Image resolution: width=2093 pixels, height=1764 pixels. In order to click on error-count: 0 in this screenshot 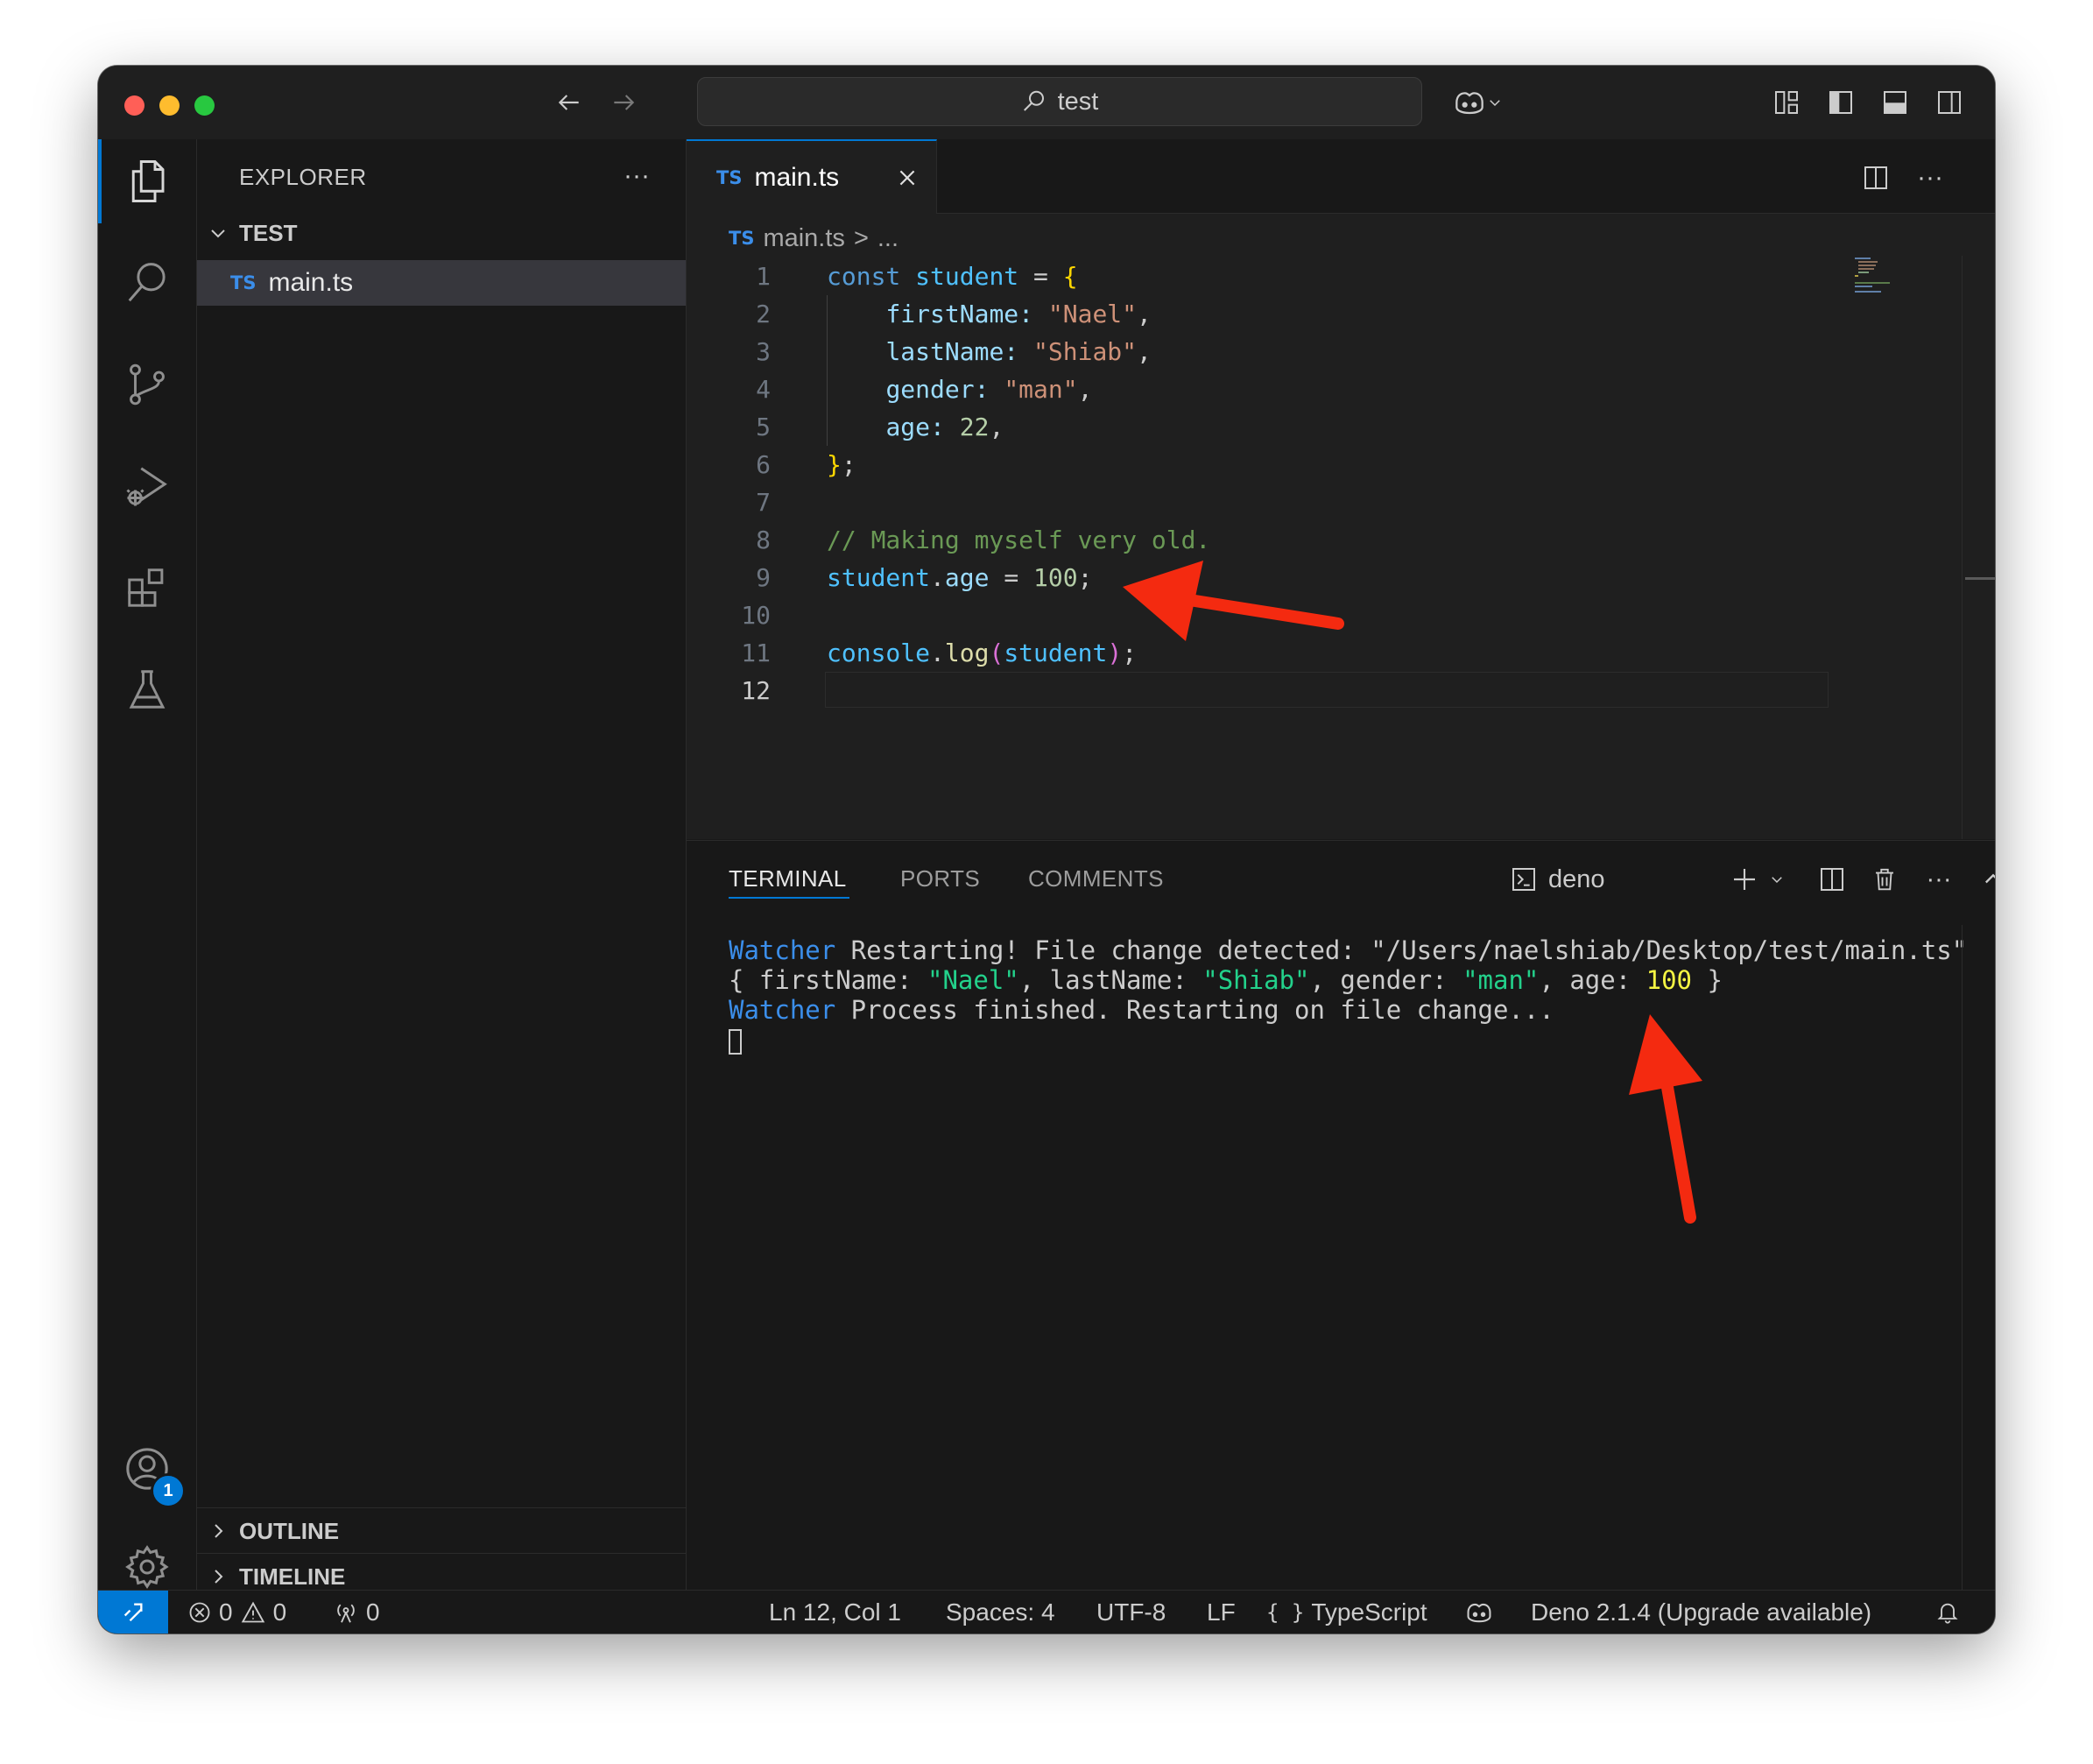, I will do `click(226, 1612)`.